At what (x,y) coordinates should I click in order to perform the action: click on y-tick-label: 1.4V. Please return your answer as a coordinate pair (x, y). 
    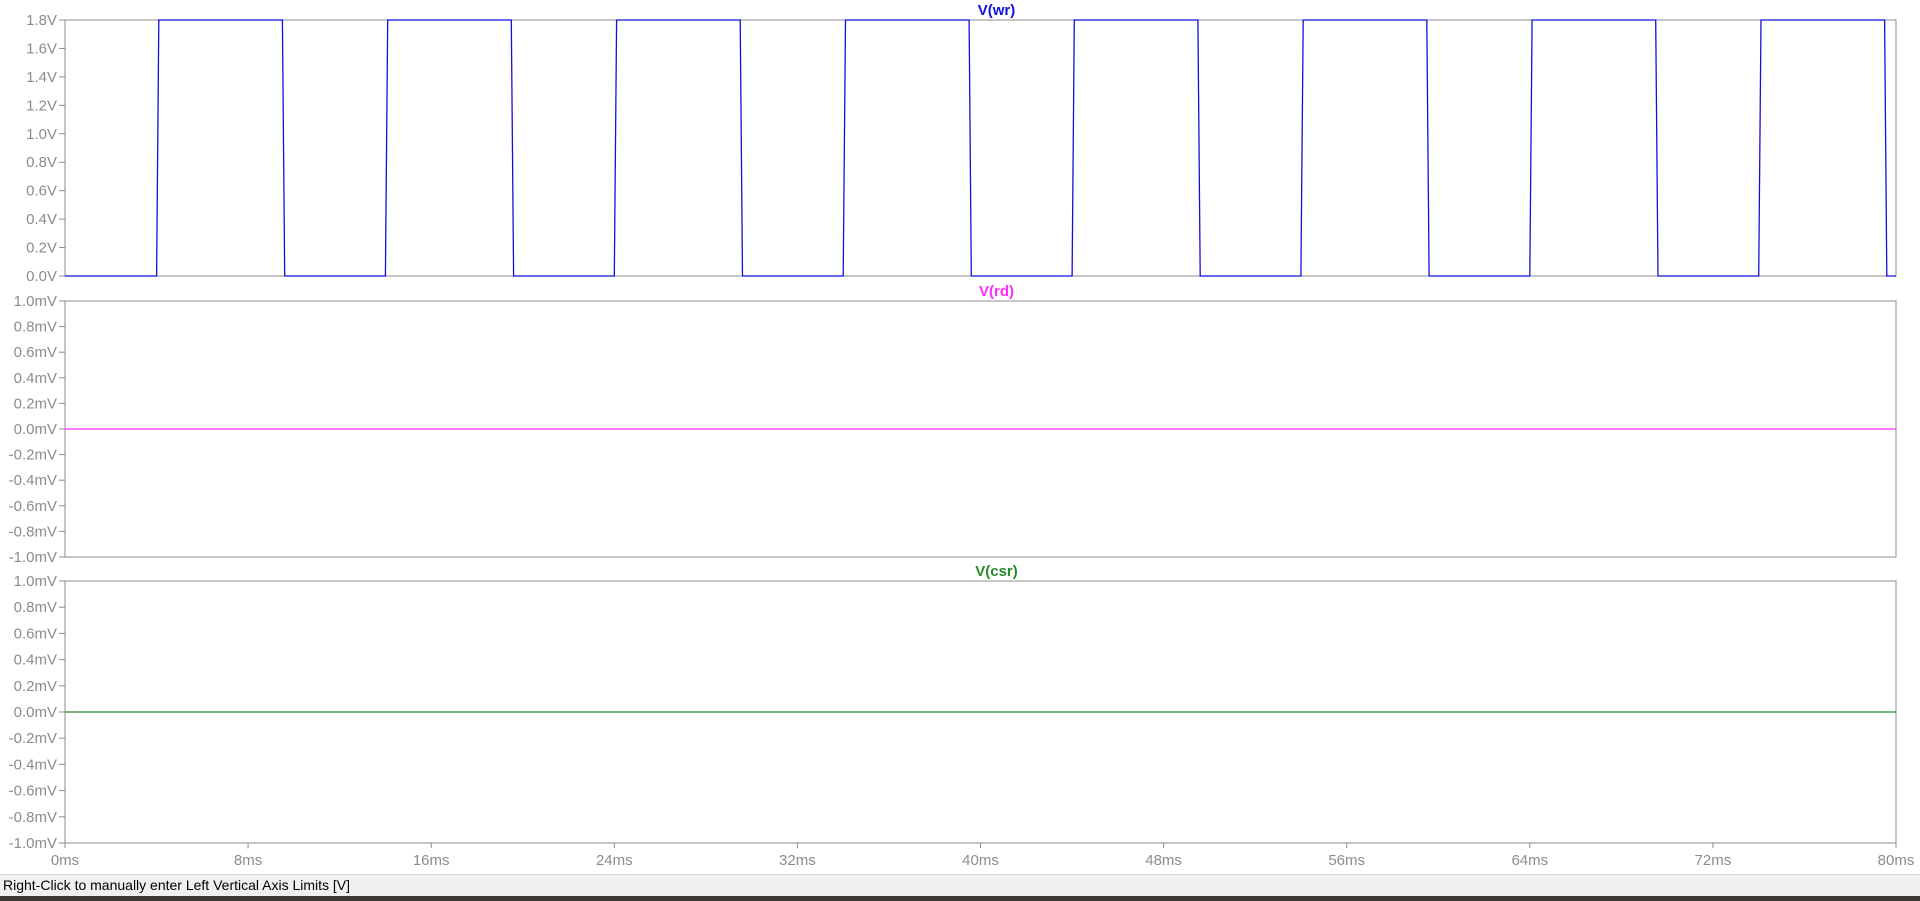
    Looking at the image, I should click on (41, 77).